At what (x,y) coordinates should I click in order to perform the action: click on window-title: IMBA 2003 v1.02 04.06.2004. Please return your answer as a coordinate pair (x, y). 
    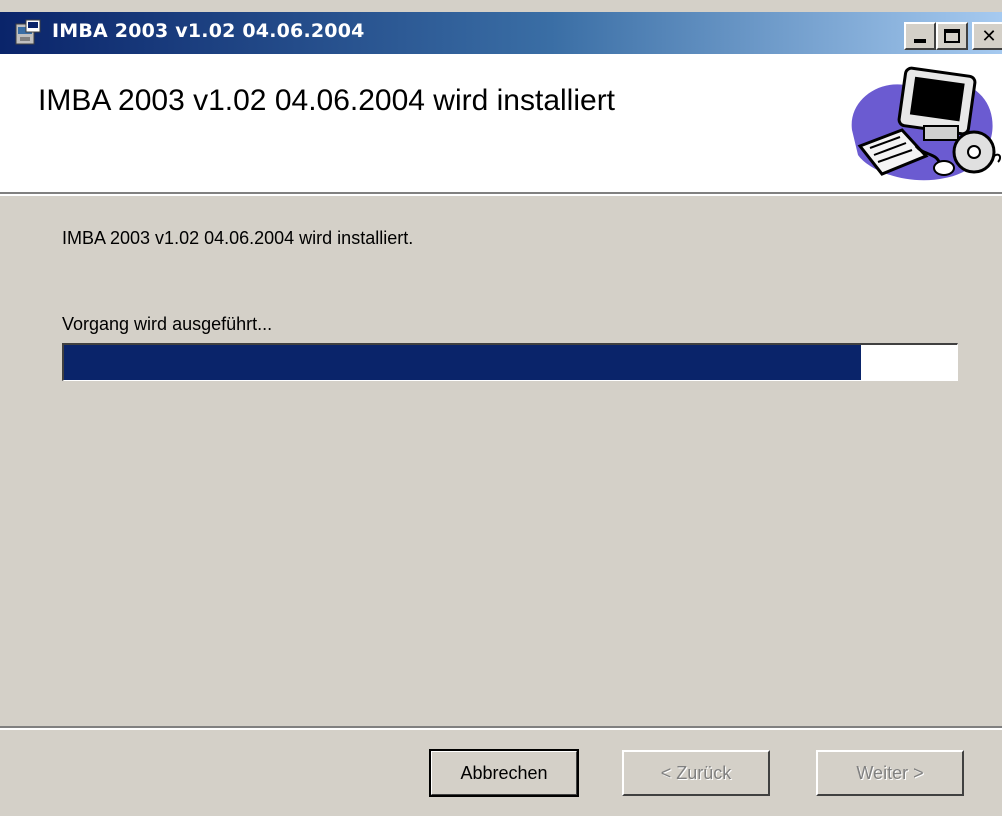
    Looking at the image, I should click on (208, 31).